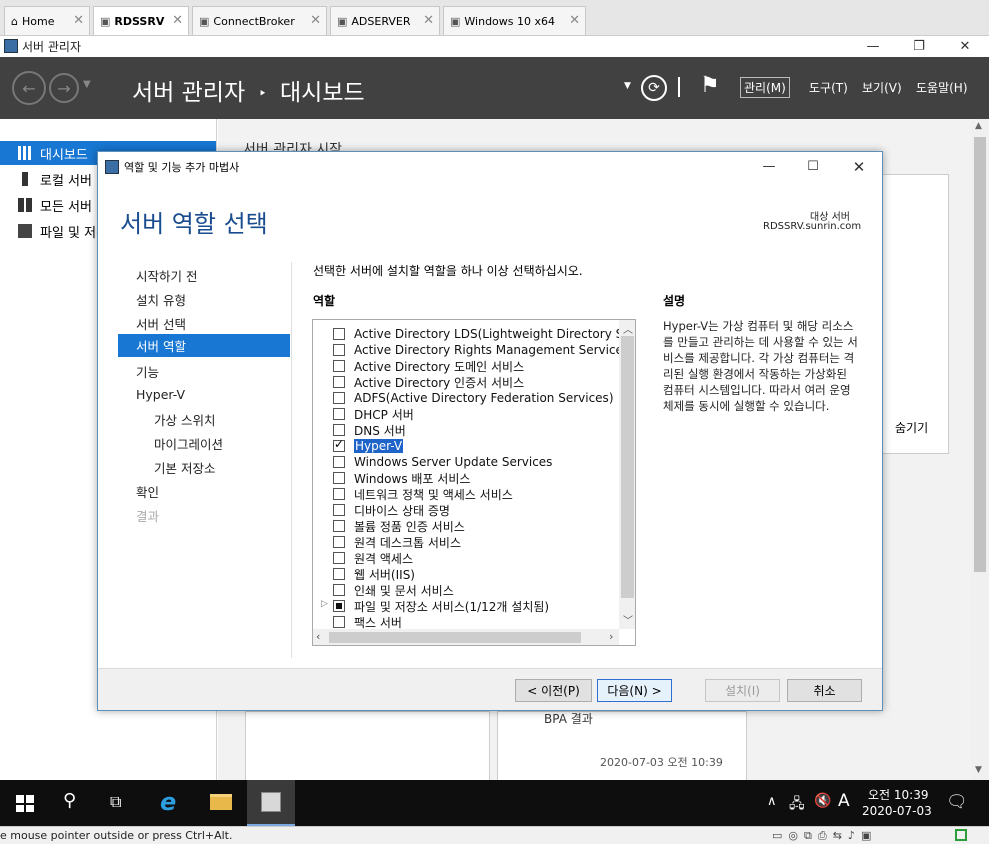 This screenshot has width=989, height=844. What do you see at coordinates (160, 394) in the screenshot?
I see `step-hyper-v: Hyper-V` at bounding box center [160, 394].